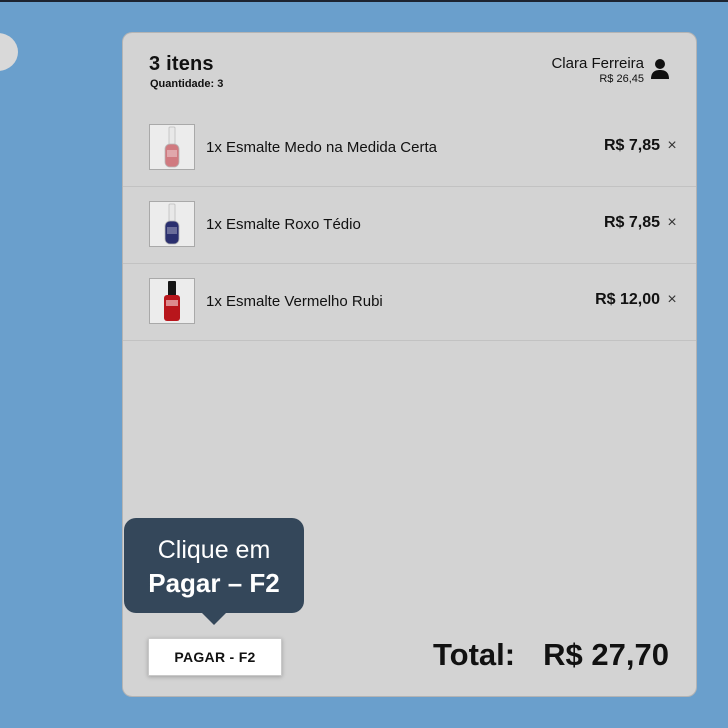 This screenshot has height=728, width=728. What do you see at coordinates (627, 299) in the screenshot?
I see `item-price: R$ 12,00` at bounding box center [627, 299].